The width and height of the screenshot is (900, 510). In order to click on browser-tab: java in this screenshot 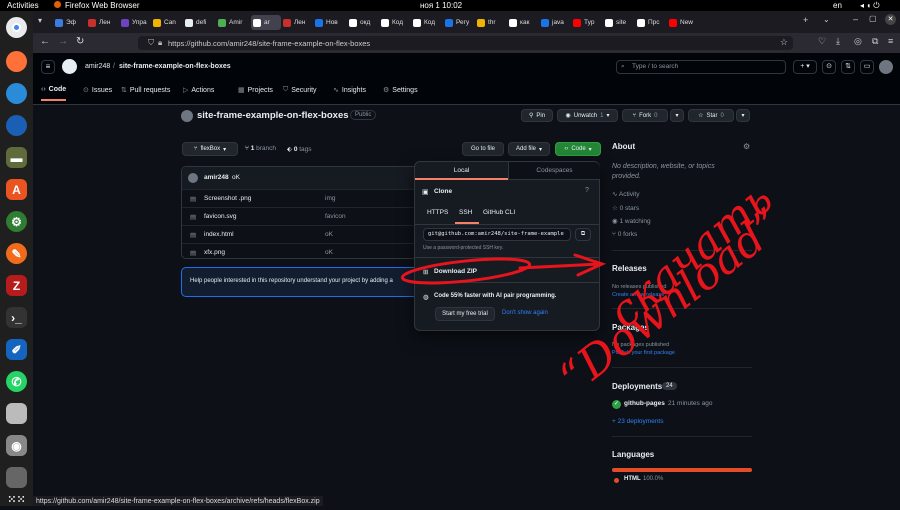, I will do `click(556, 22)`.